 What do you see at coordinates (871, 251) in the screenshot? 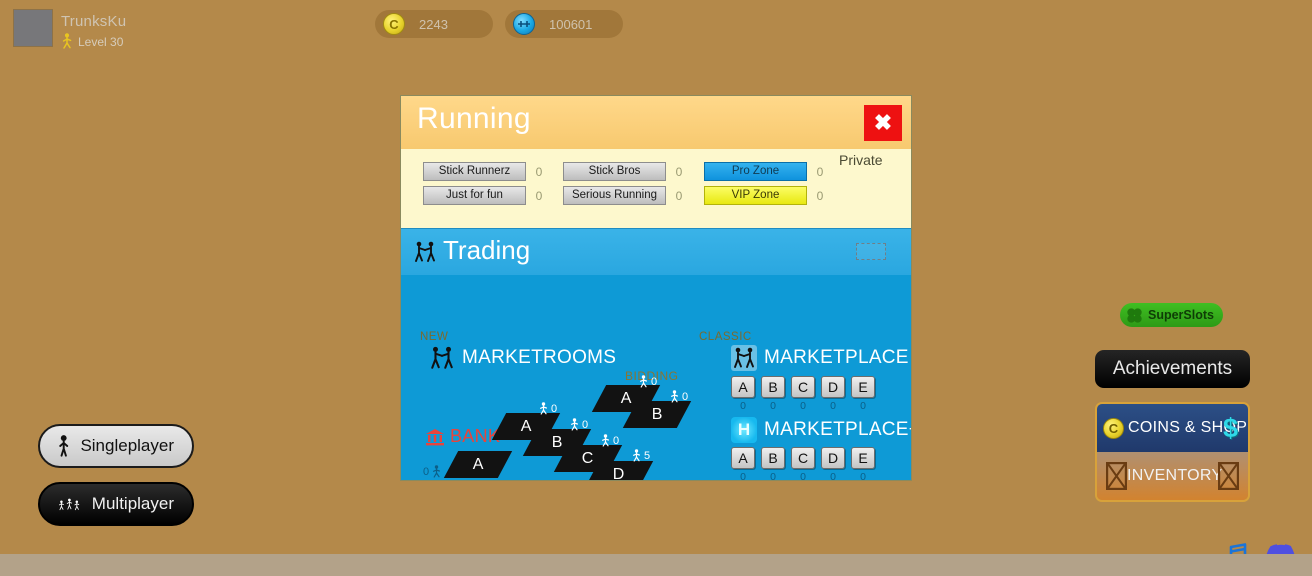
I see `trading-placeholder-box` at bounding box center [871, 251].